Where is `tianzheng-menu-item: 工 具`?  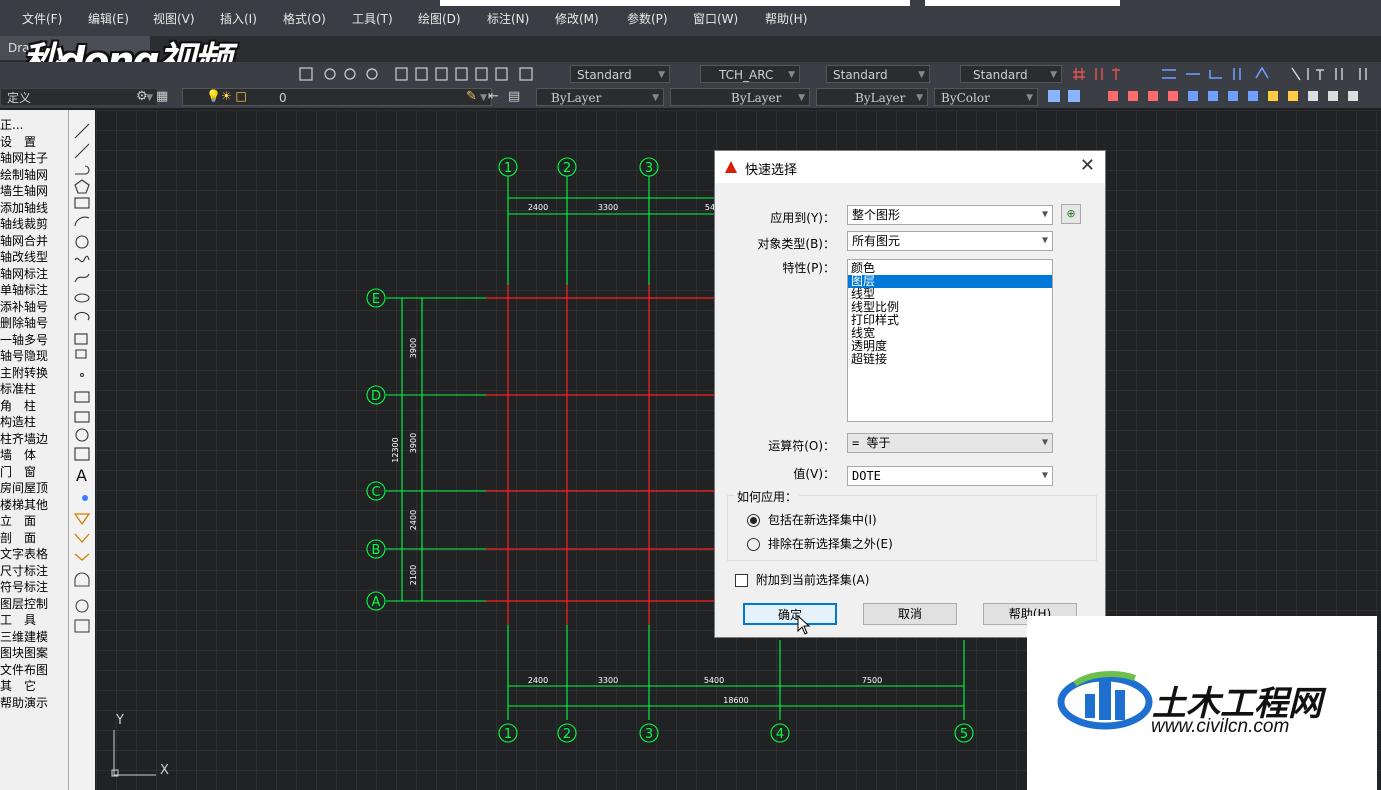
tianzheng-menu-item: 工 具 is located at coordinates (18, 619).